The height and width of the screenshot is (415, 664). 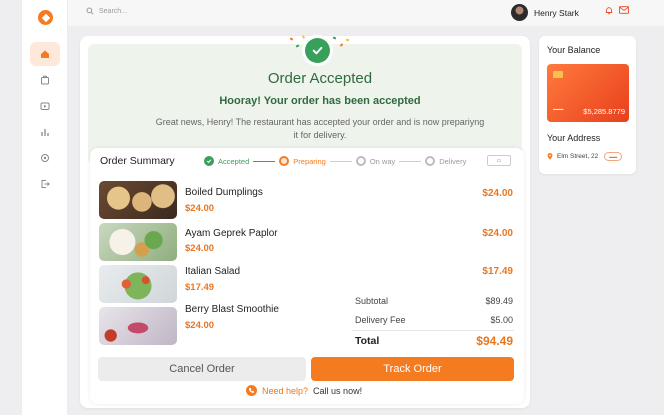 What do you see at coordinates (213, 271) in the screenshot?
I see `item-name: Italian Salad` at bounding box center [213, 271].